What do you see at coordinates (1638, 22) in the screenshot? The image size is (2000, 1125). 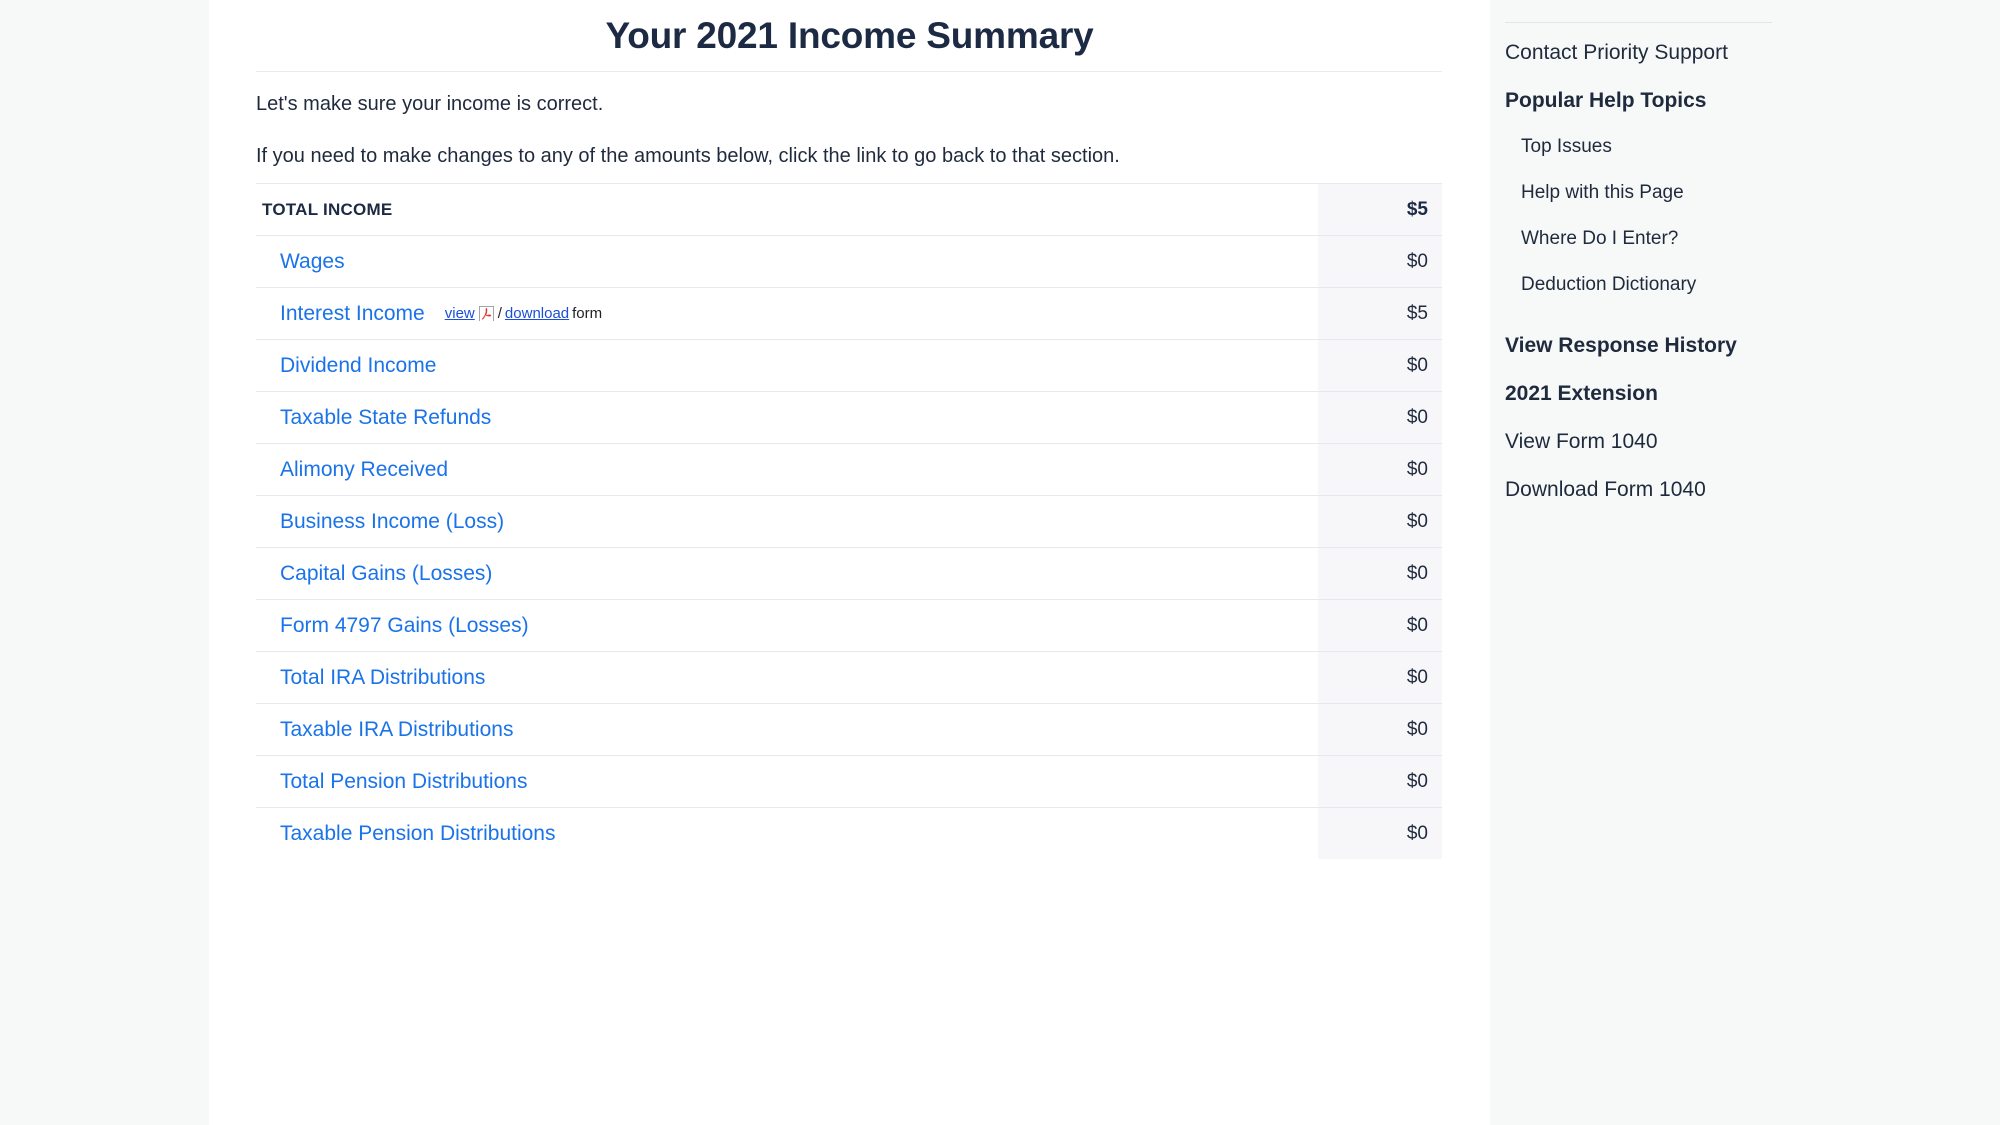 I see `sidebar-divider` at bounding box center [1638, 22].